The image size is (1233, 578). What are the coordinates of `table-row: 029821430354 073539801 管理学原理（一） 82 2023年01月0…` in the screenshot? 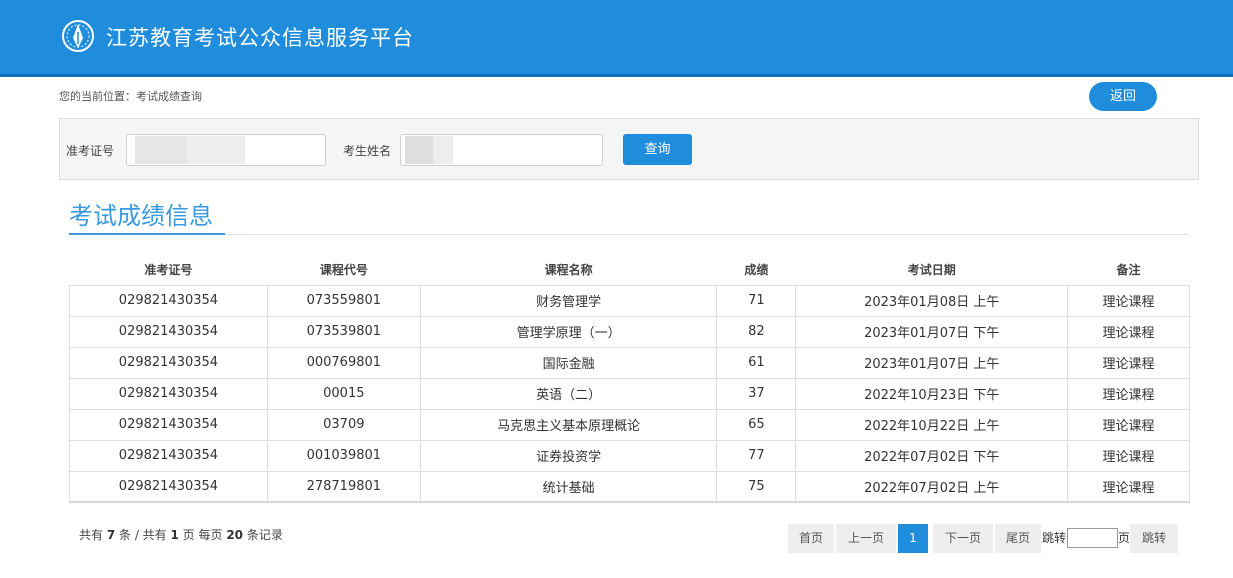 It's located at (629, 331).